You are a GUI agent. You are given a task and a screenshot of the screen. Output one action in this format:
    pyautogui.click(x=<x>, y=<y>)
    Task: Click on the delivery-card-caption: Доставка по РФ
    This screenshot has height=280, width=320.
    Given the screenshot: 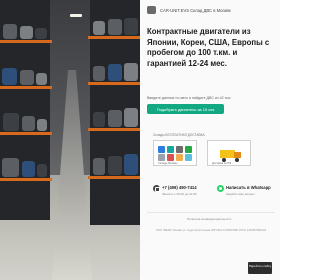 What is the action you would take?
    pyautogui.click(x=222, y=163)
    